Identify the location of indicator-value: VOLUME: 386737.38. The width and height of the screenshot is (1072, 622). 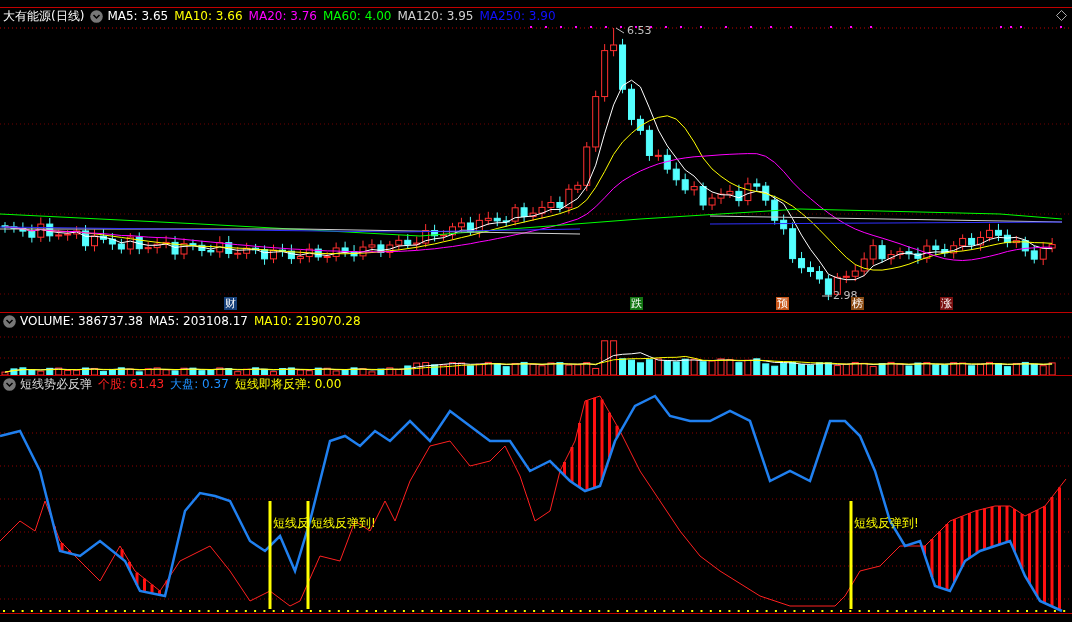
(81, 321).